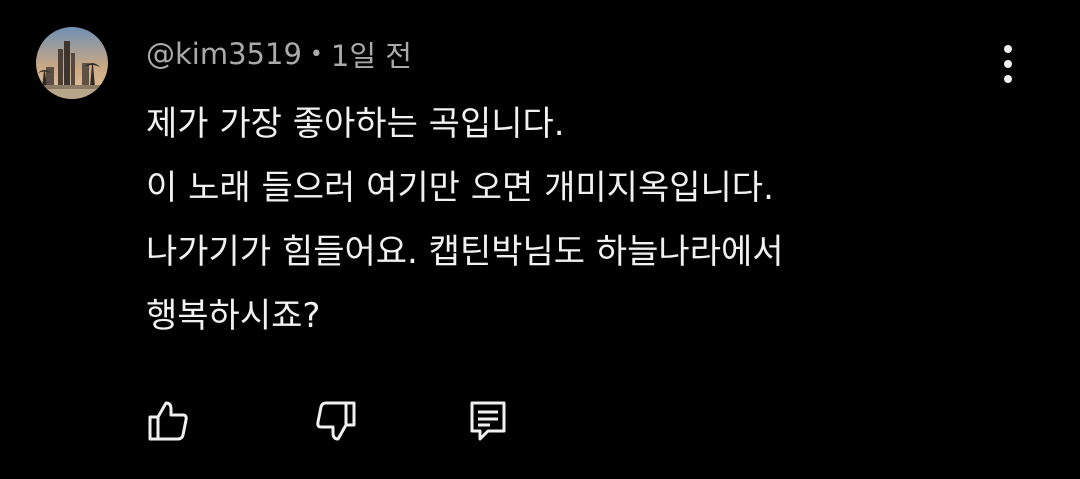 The image size is (1080, 479). I want to click on reply-button, so click(488, 421).